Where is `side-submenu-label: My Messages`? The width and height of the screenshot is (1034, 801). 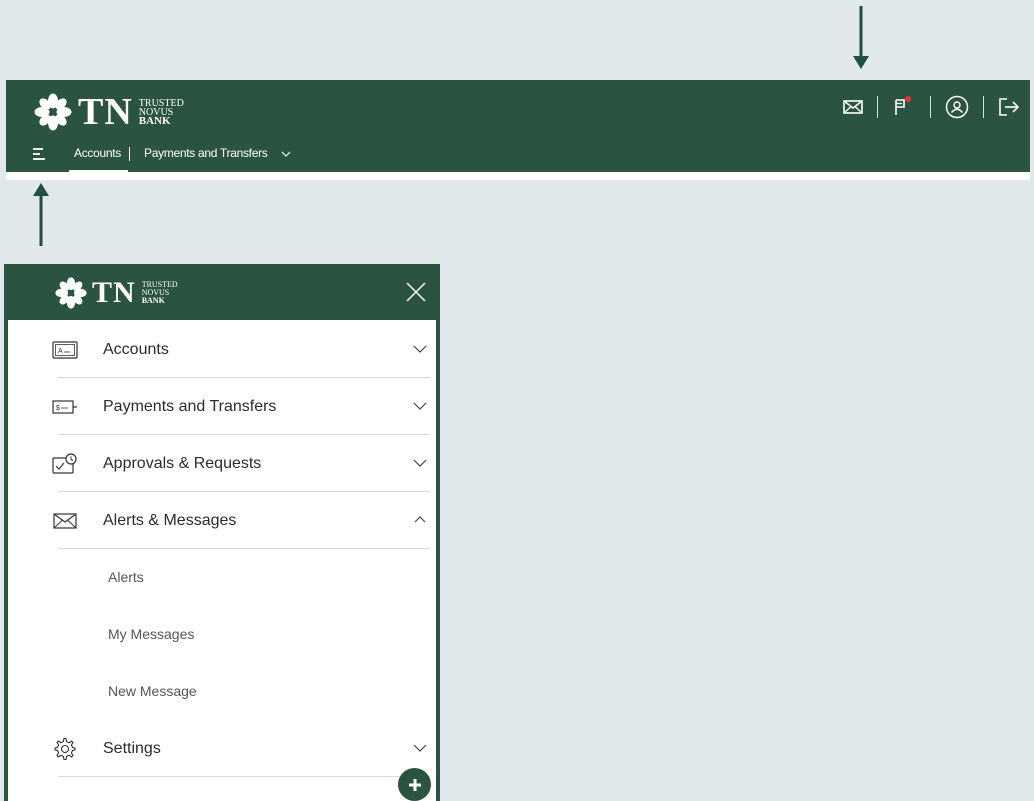 side-submenu-label: My Messages is located at coordinates (151, 634).